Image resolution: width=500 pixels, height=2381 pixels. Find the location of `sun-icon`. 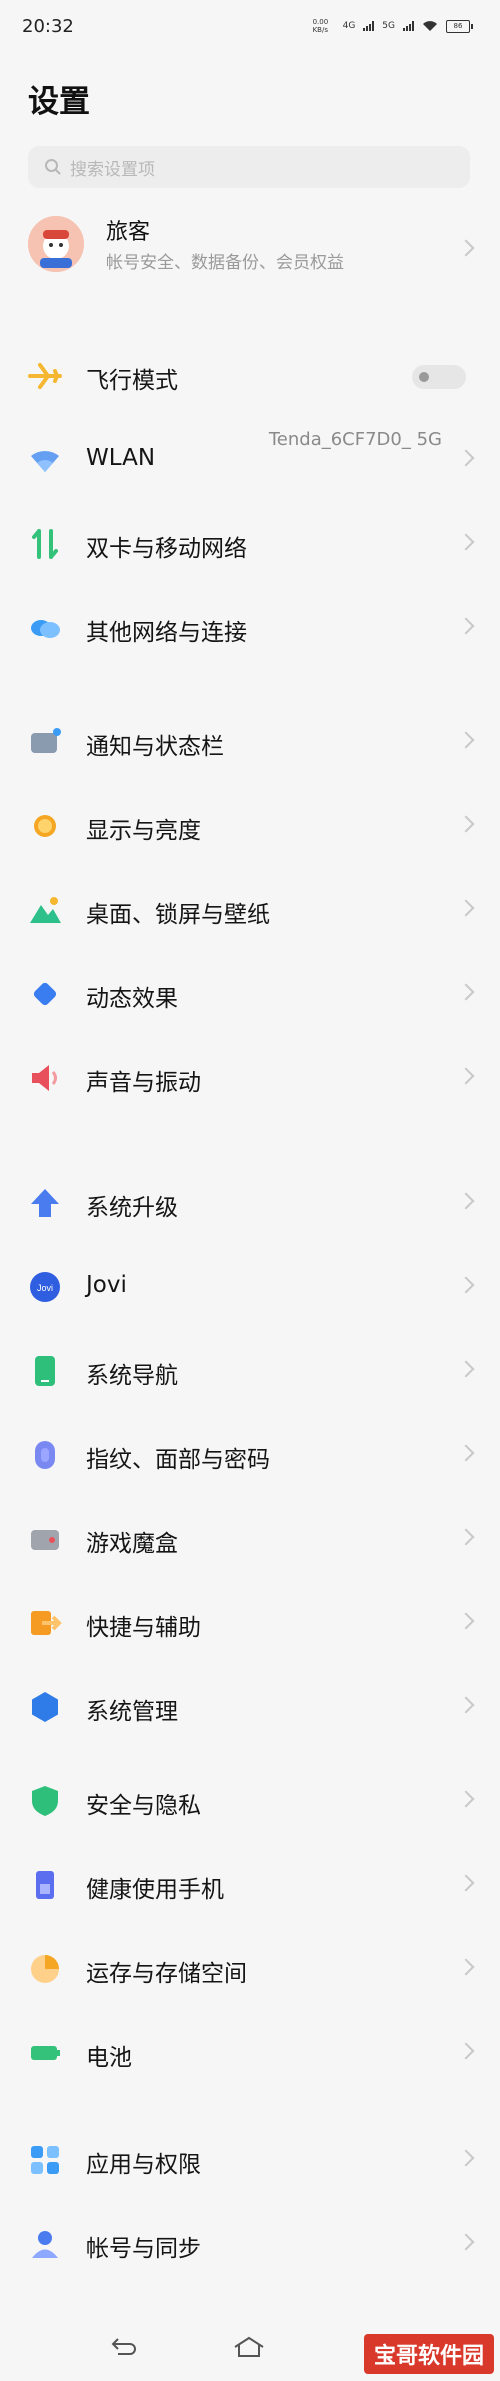

sun-icon is located at coordinates (45, 826).